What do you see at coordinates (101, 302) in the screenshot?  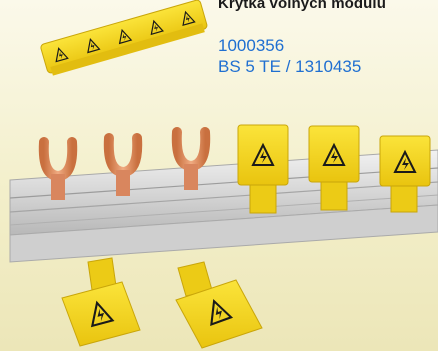 I see `loose-cap-left` at bounding box center [101, 302].